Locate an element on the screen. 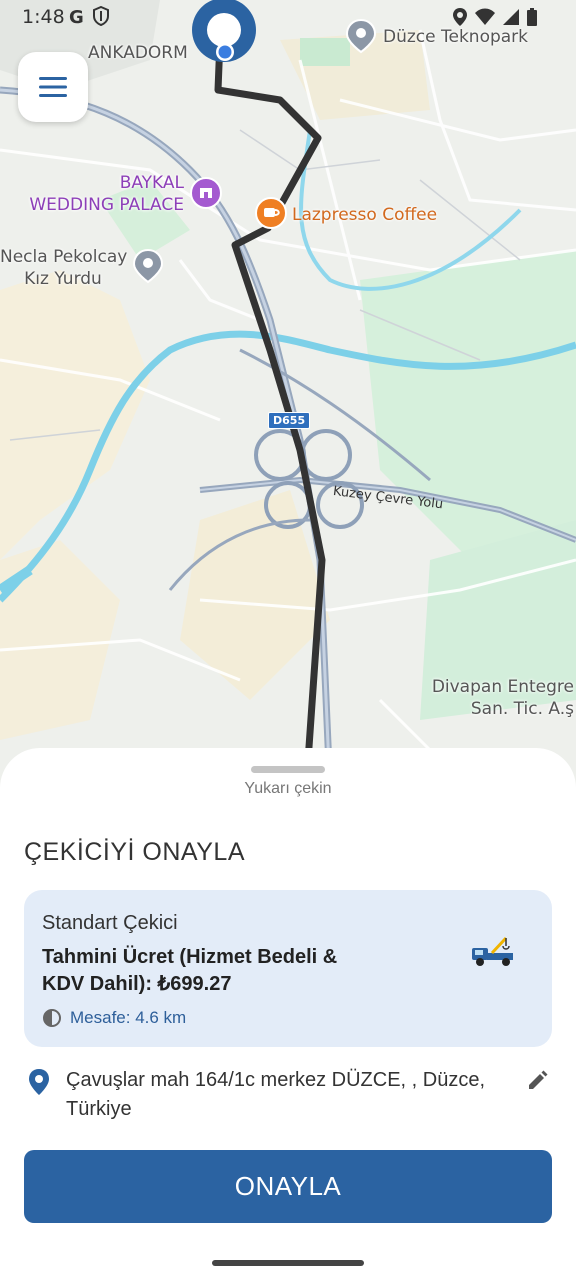 This screenshot has height=1280, width=576. poi-divapan-line2: San. Tic. A.ş is located at coordinates (522, 709).